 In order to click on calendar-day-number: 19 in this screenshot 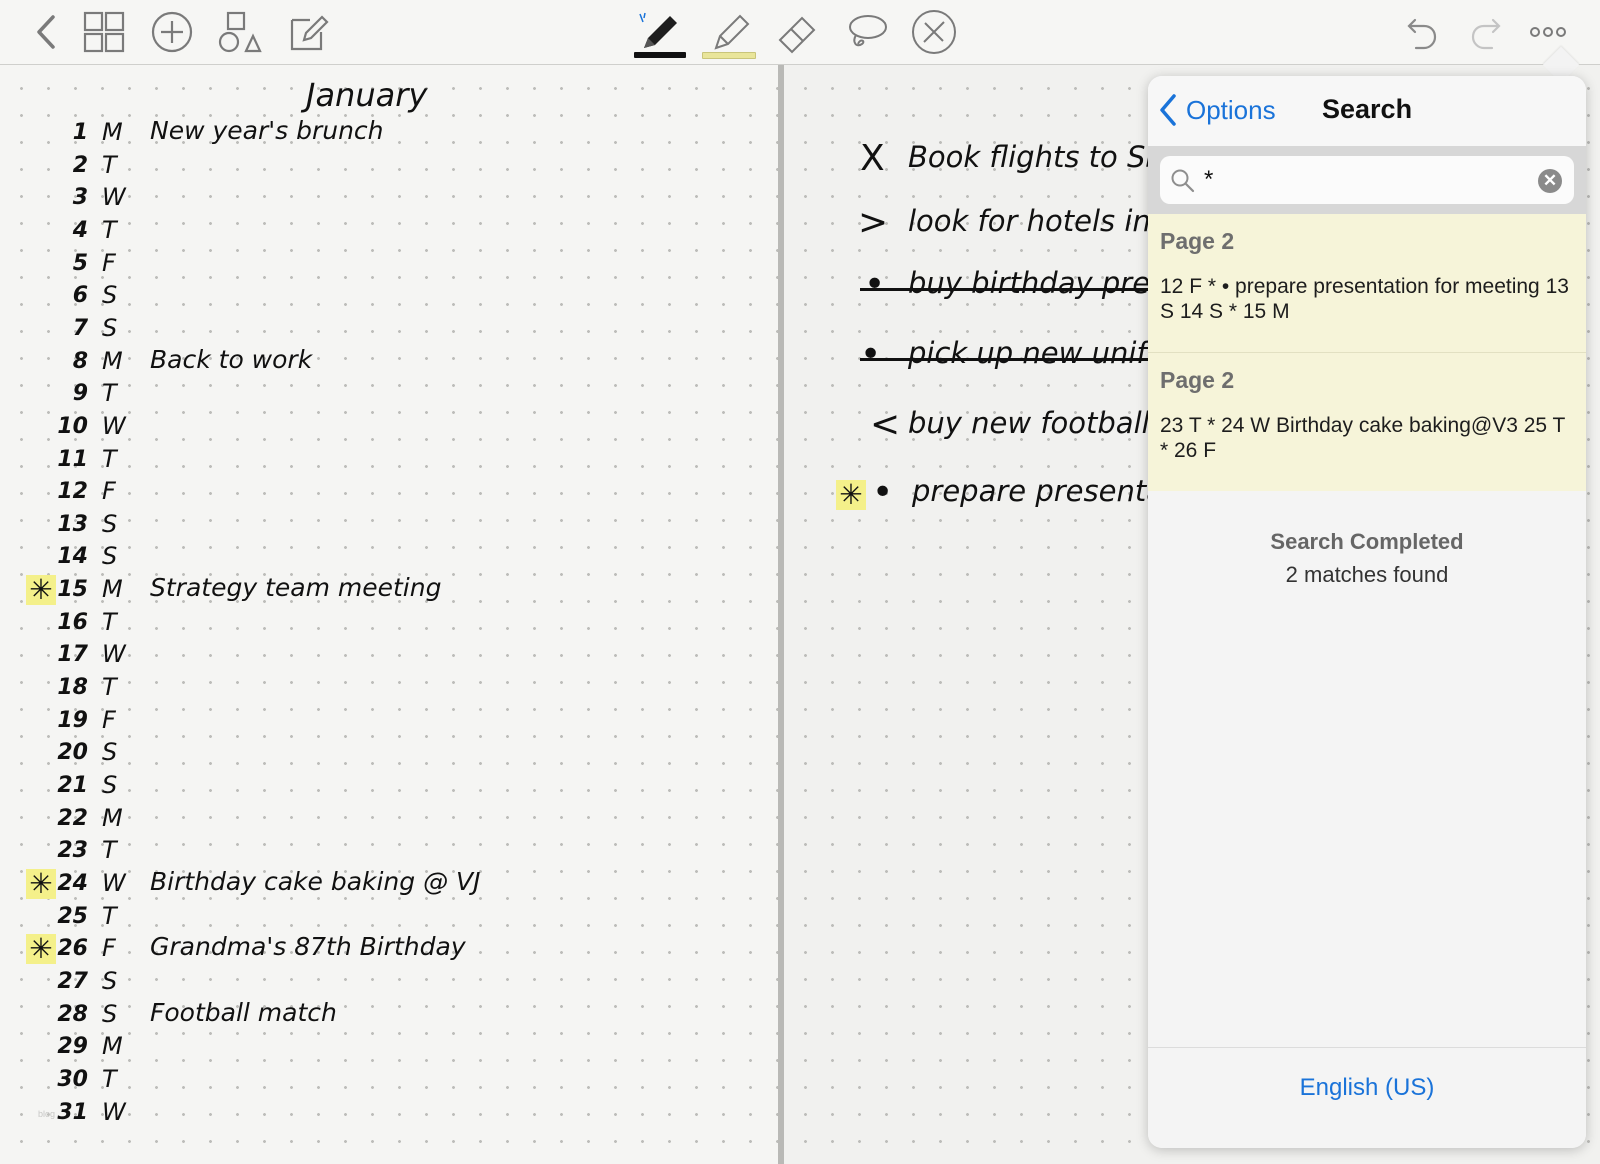, I will do `click(72, 720)`.